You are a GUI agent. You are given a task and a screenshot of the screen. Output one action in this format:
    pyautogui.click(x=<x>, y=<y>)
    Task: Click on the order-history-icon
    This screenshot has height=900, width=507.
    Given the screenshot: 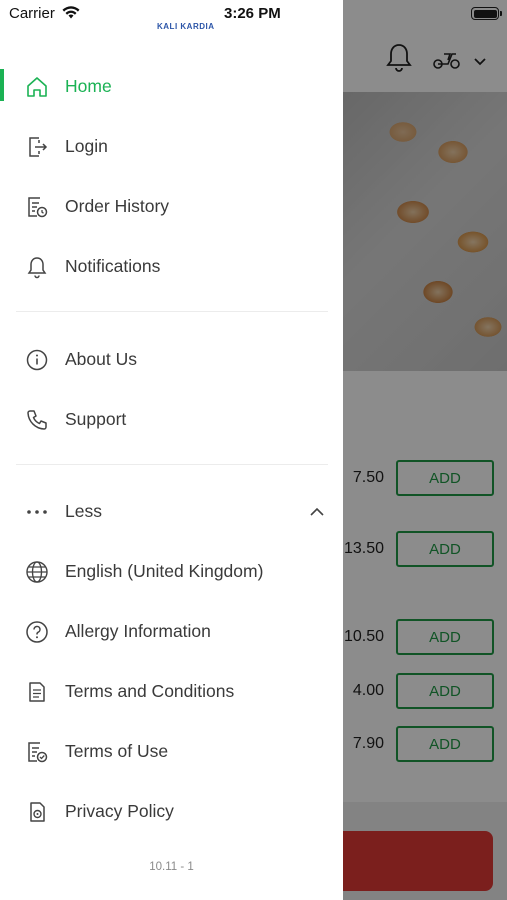 What is the action you would take?
    pyautogui.click(x=37, y=207)
    